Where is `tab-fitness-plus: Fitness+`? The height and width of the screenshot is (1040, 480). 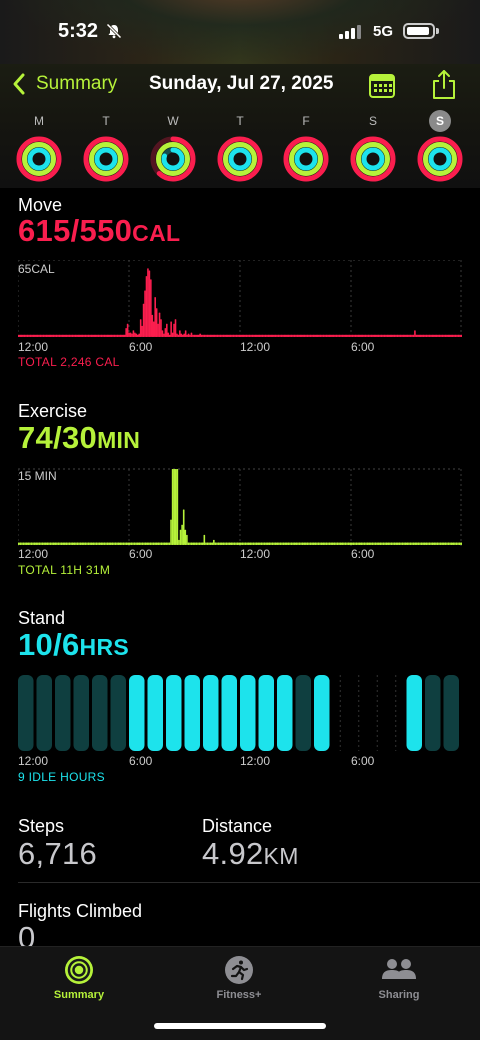 tab-fitness-plus: Fitness+ is located at coordinates (239, 978).